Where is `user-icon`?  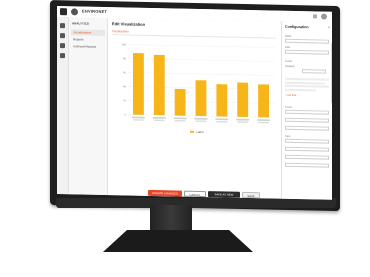 user-icon is located at coordinates (62, 46).